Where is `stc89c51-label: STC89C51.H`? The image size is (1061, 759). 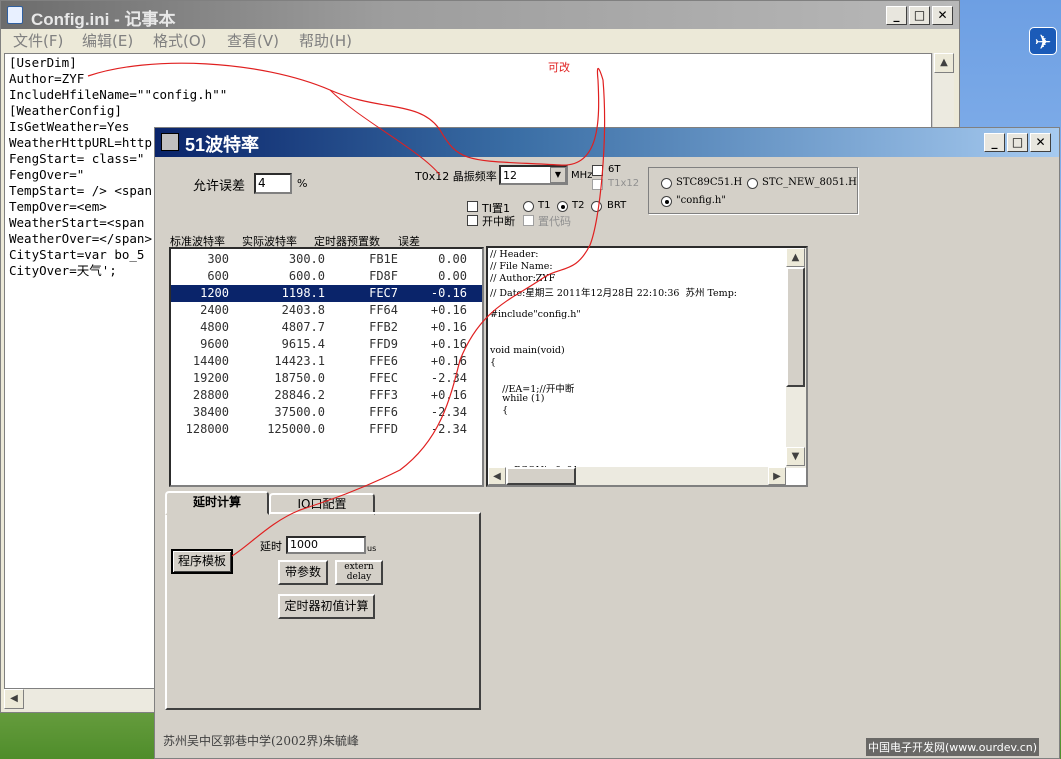
stc89c51-label: STC89C51.H is located at coordinates (709, 182).